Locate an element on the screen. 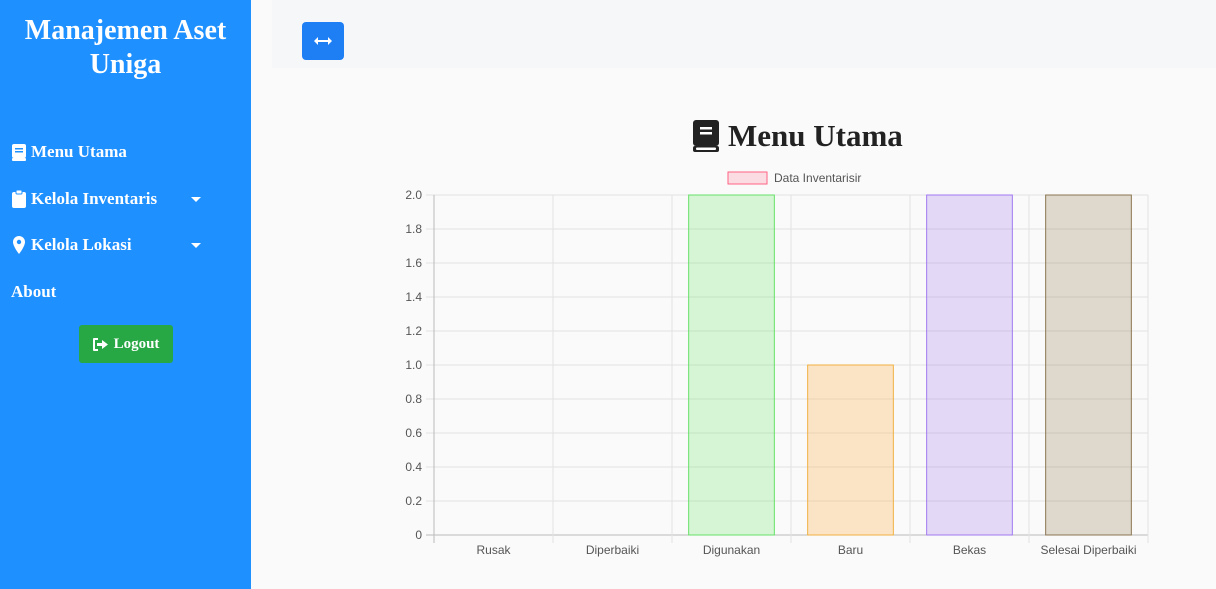 This screenshot has height=589, width=1216. y-tick-label: 1.2 is located at coordinates (413, 331).